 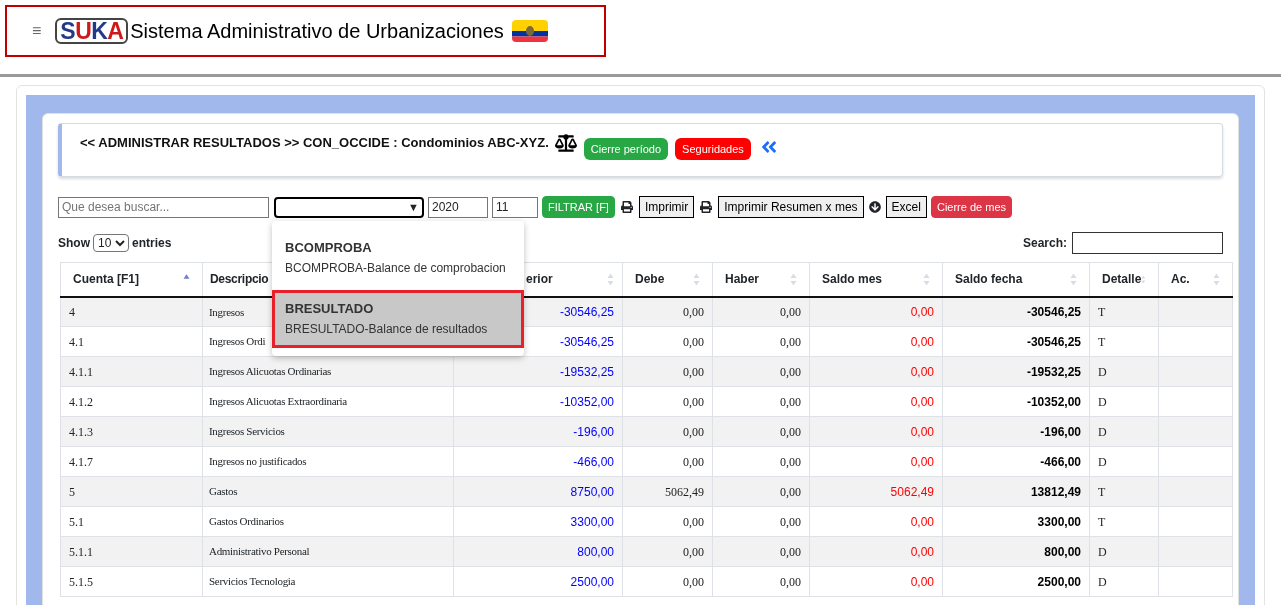 What do you see at coordinates (328, 401) in the screenshot?
I see `table-cell: Ingresos Alicuotas Extraordinaria` at bounding box center [328, 401].